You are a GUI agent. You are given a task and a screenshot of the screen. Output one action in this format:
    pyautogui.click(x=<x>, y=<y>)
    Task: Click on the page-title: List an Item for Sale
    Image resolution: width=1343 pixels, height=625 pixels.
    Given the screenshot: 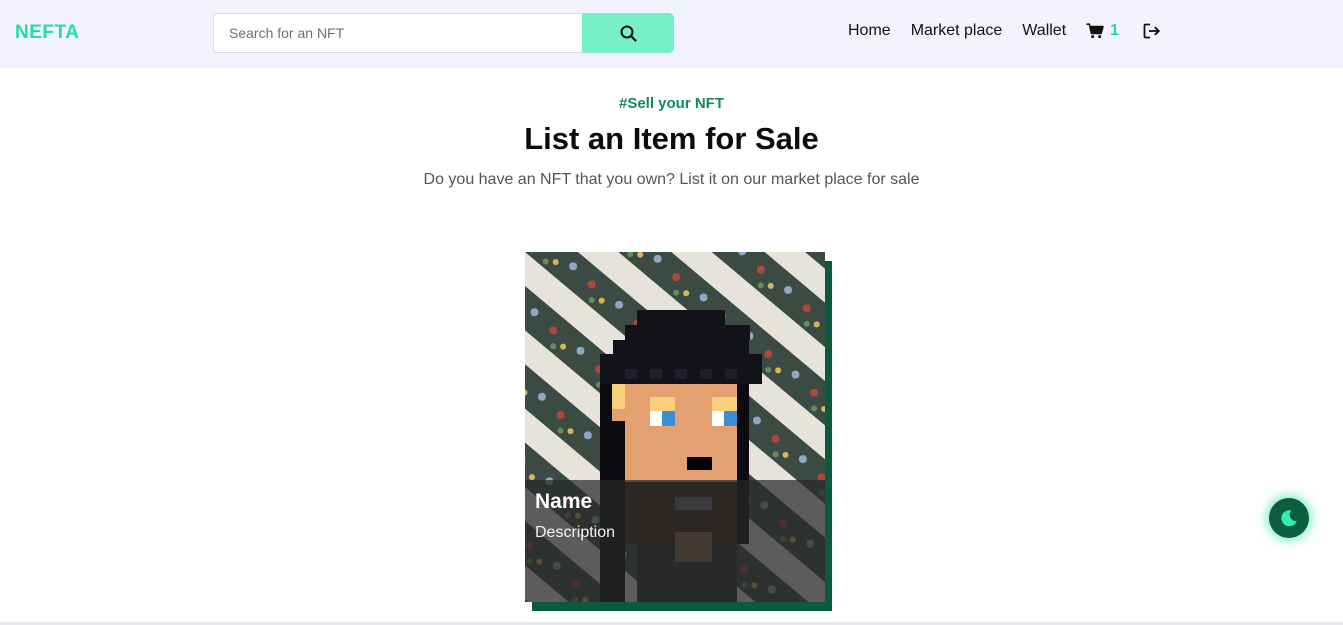 What is the action you would take?
    pyautogui.click(x=671, y=138)
    